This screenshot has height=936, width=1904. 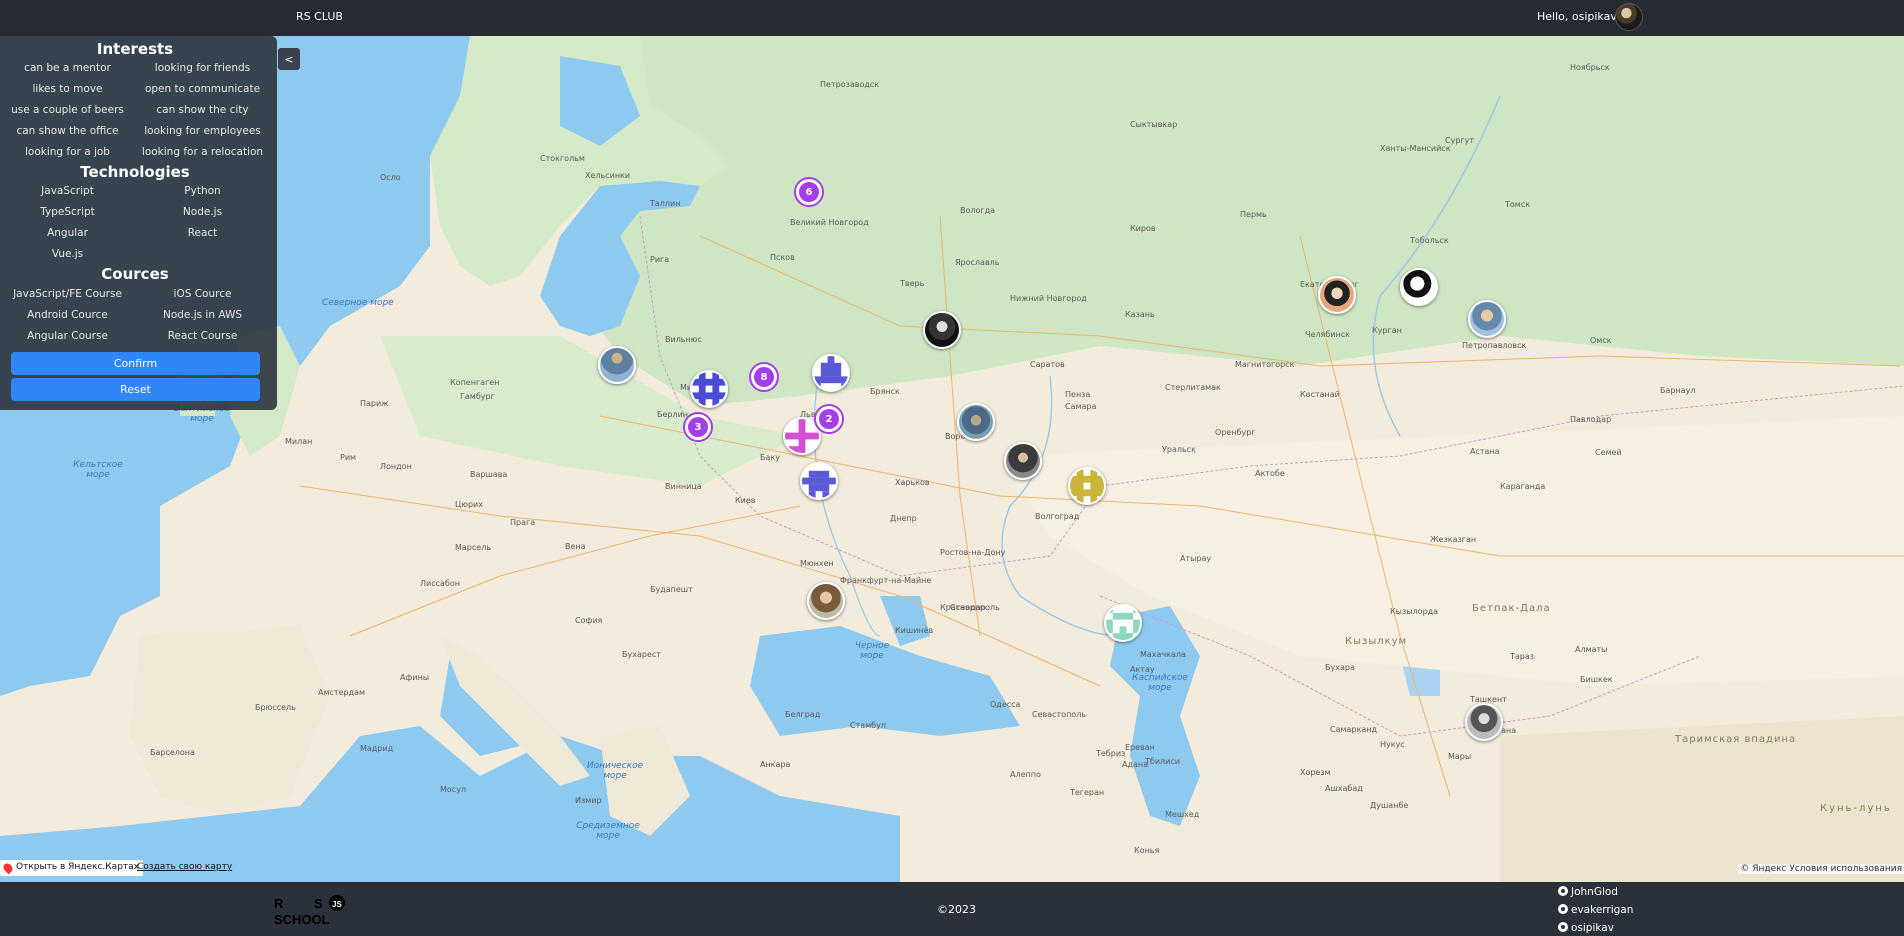 I want to click on cluster-marker: 6, so click(x=809, y=192).